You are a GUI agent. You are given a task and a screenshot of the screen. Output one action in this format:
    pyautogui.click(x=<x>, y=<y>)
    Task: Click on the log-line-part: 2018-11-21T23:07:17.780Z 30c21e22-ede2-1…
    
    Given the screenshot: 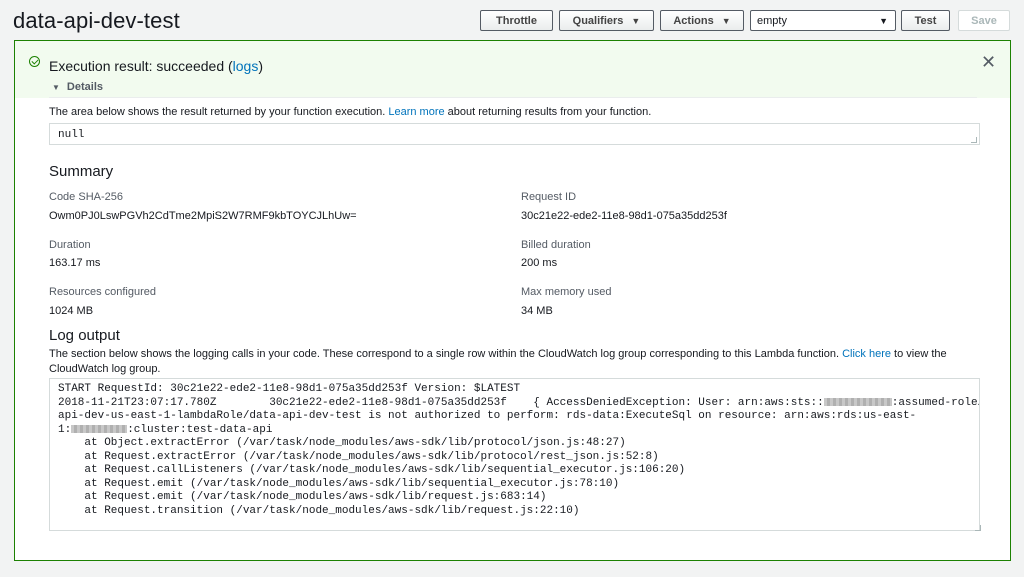 What is the action you would take?
    pyautogui.click(x=441, y=402)
    